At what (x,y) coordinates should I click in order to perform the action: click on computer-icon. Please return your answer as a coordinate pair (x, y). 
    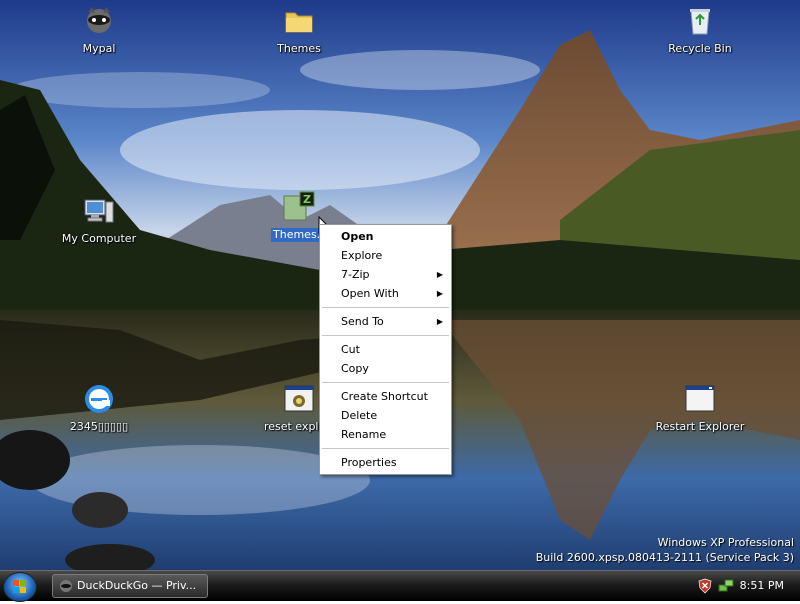
    Looking at the image, I should click on (99, 211).